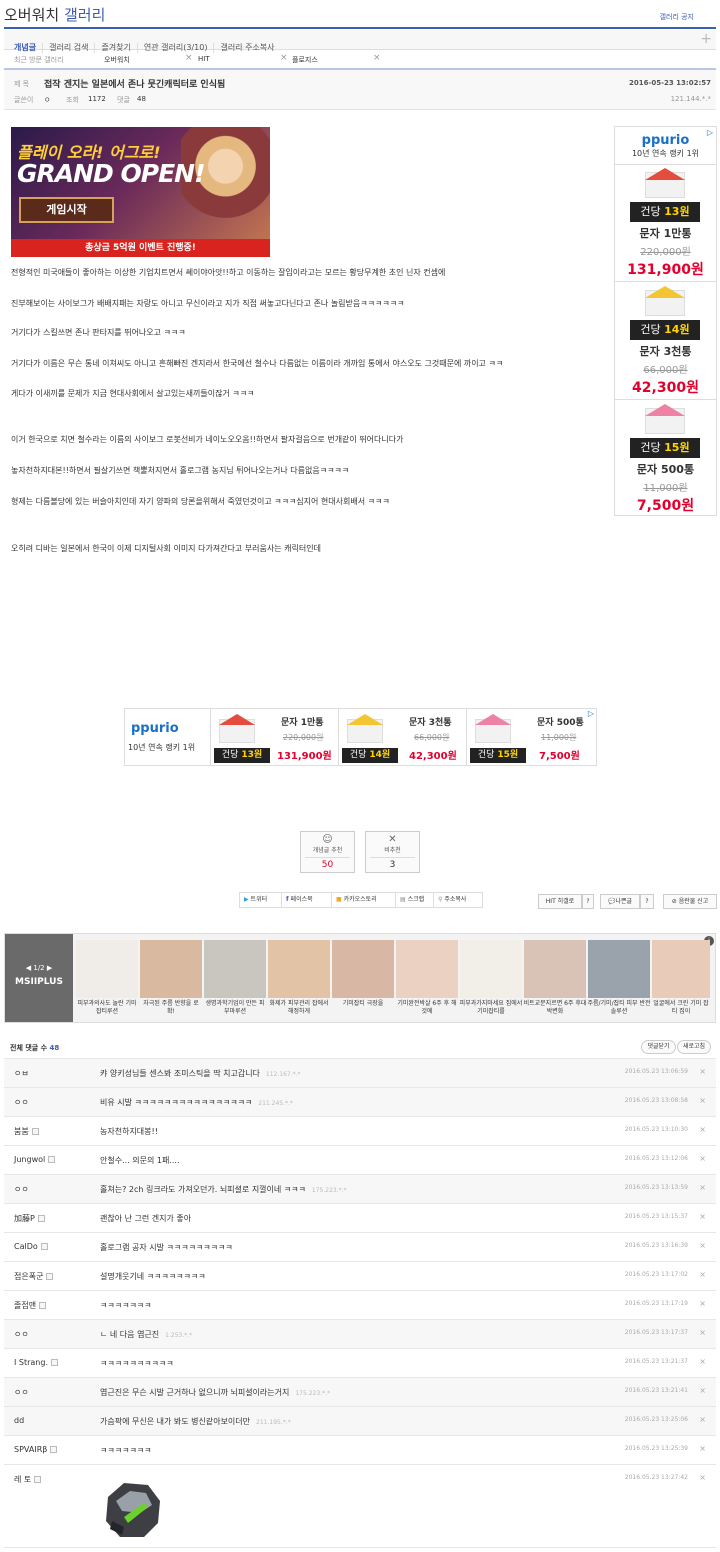 The width and height of the screenshot is (720, 1552). What do you see at coordinates (39, 968) in the screenshot?
I see `ad-pager: ◀ 1/2 ▶` at bounding box center [39, 968].